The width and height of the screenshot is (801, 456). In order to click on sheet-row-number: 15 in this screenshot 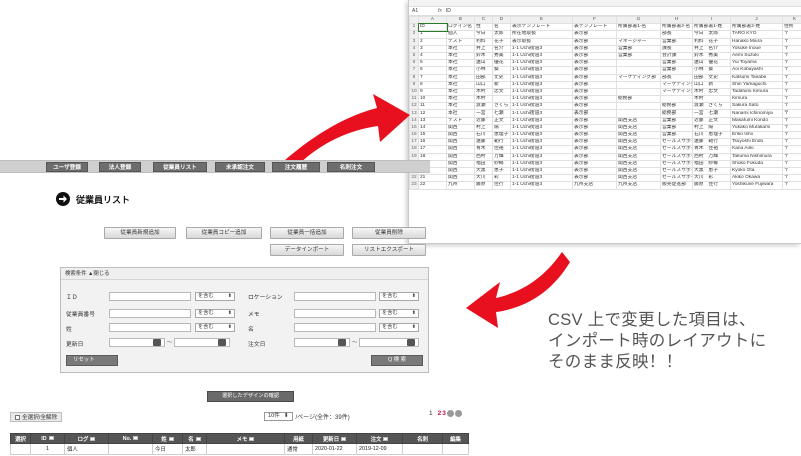, I will do `click(414, 128)`.